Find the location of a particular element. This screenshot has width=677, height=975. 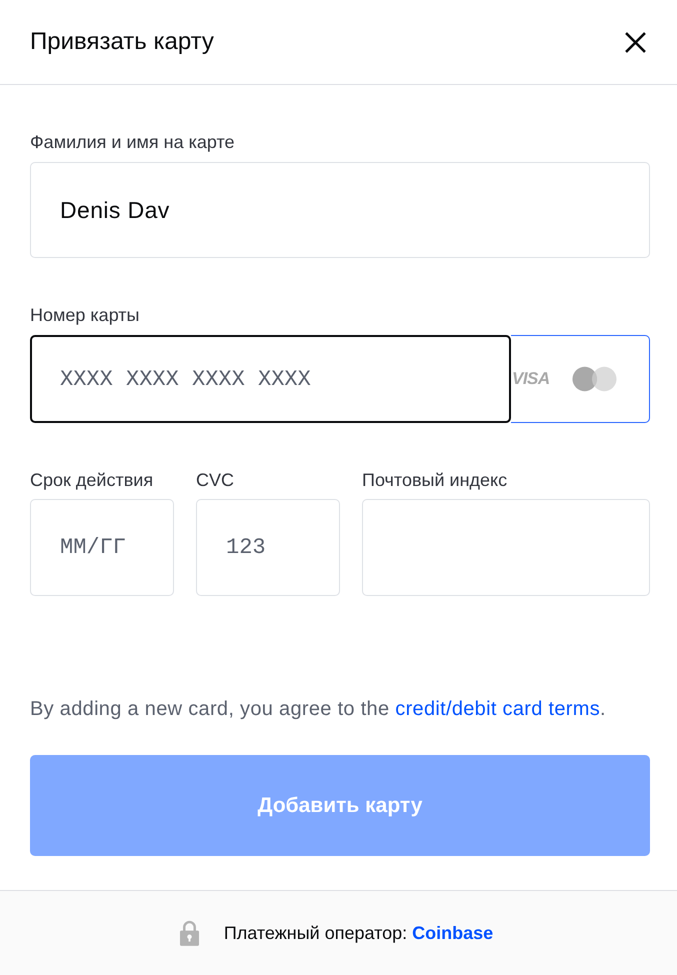

field-label: Срок действия is located at coordinates (92, 480).